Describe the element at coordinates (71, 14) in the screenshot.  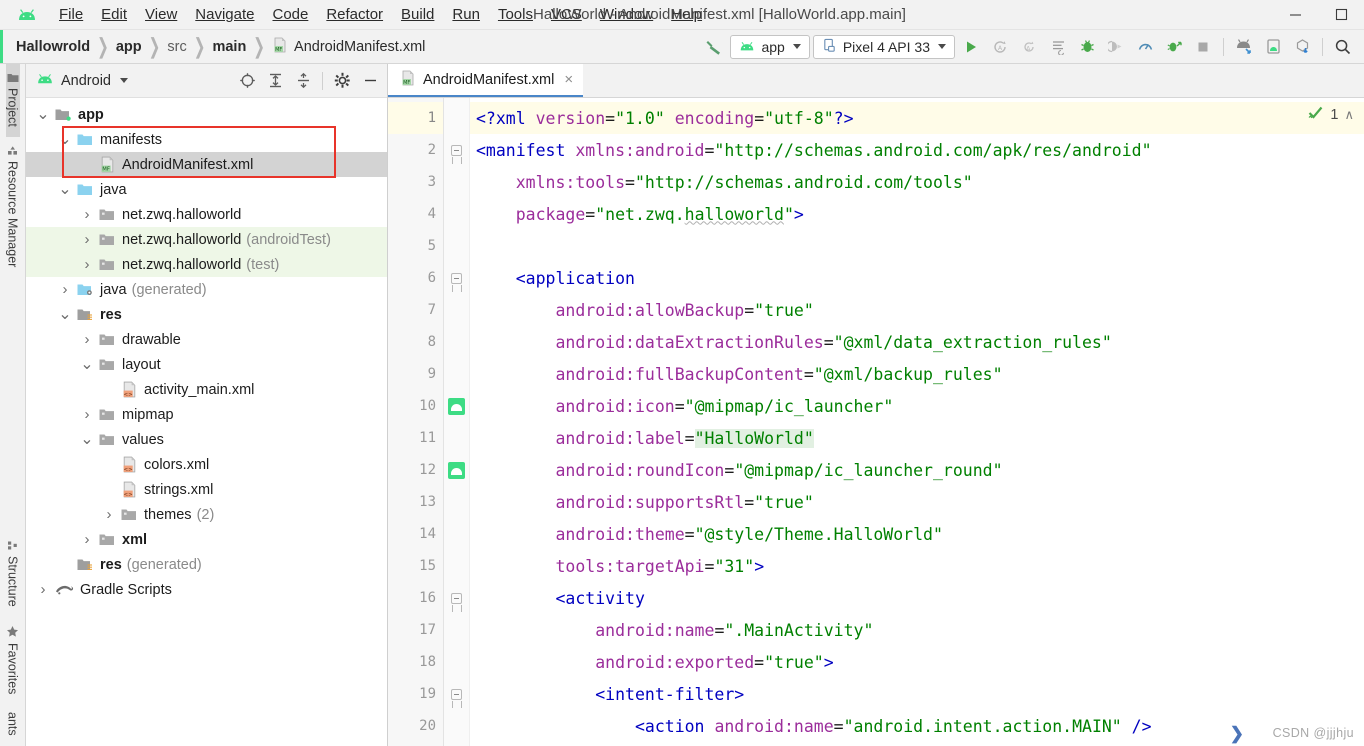
I see `menu-file: File` at that location.